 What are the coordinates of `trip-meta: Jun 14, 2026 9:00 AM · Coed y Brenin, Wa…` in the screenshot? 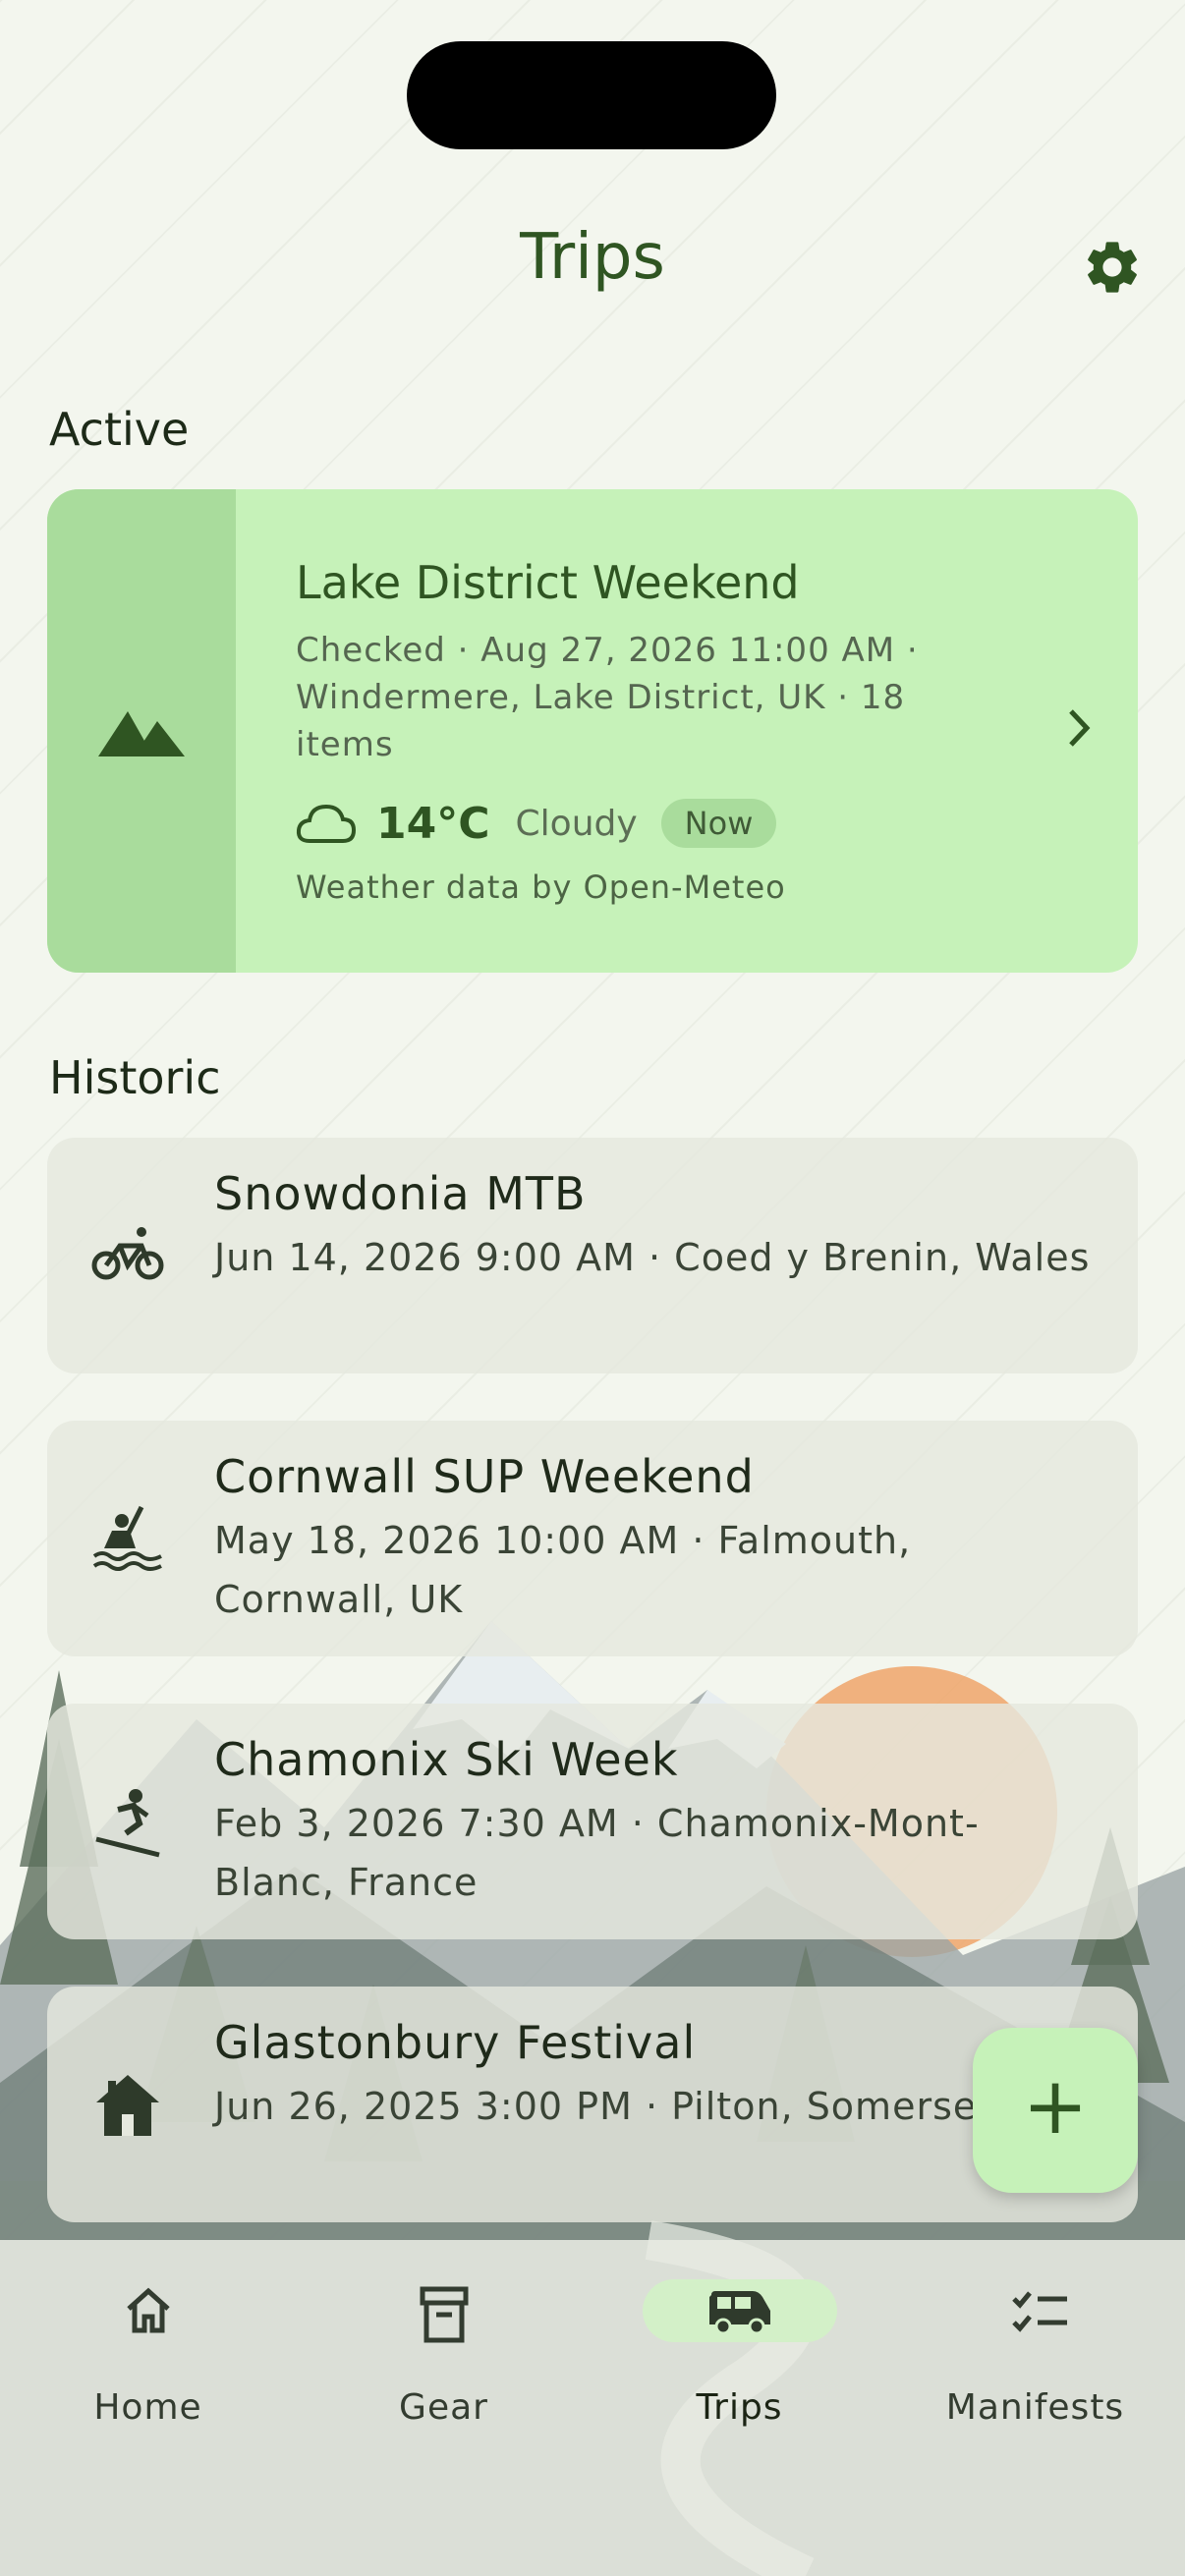 It's located at (653, 1257).